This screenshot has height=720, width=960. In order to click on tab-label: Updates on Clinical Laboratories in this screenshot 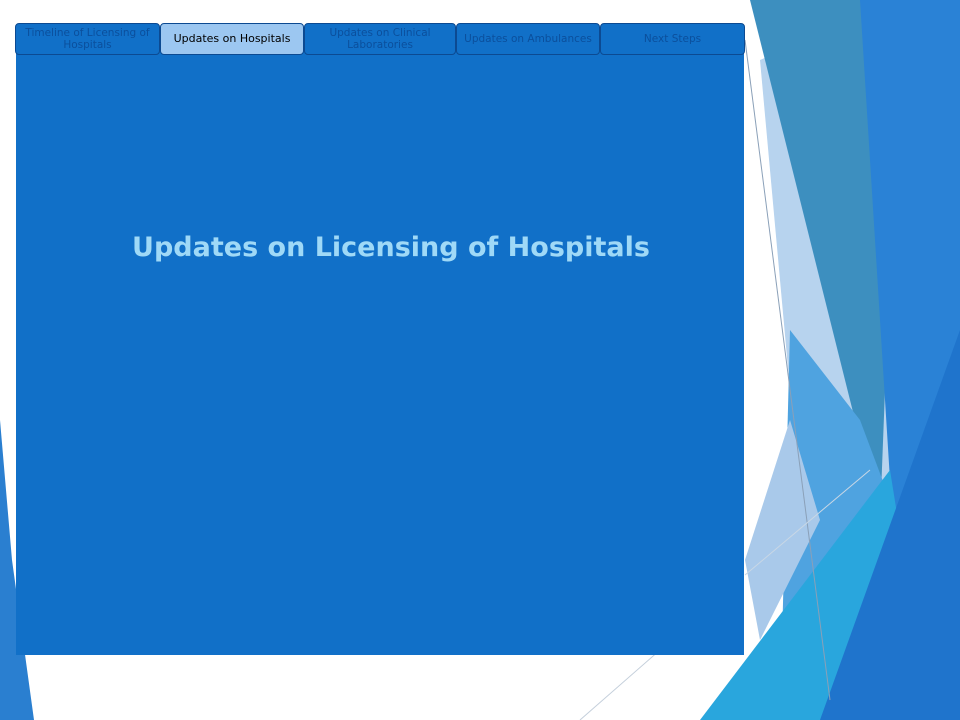, I will do `click(380, 39)`.